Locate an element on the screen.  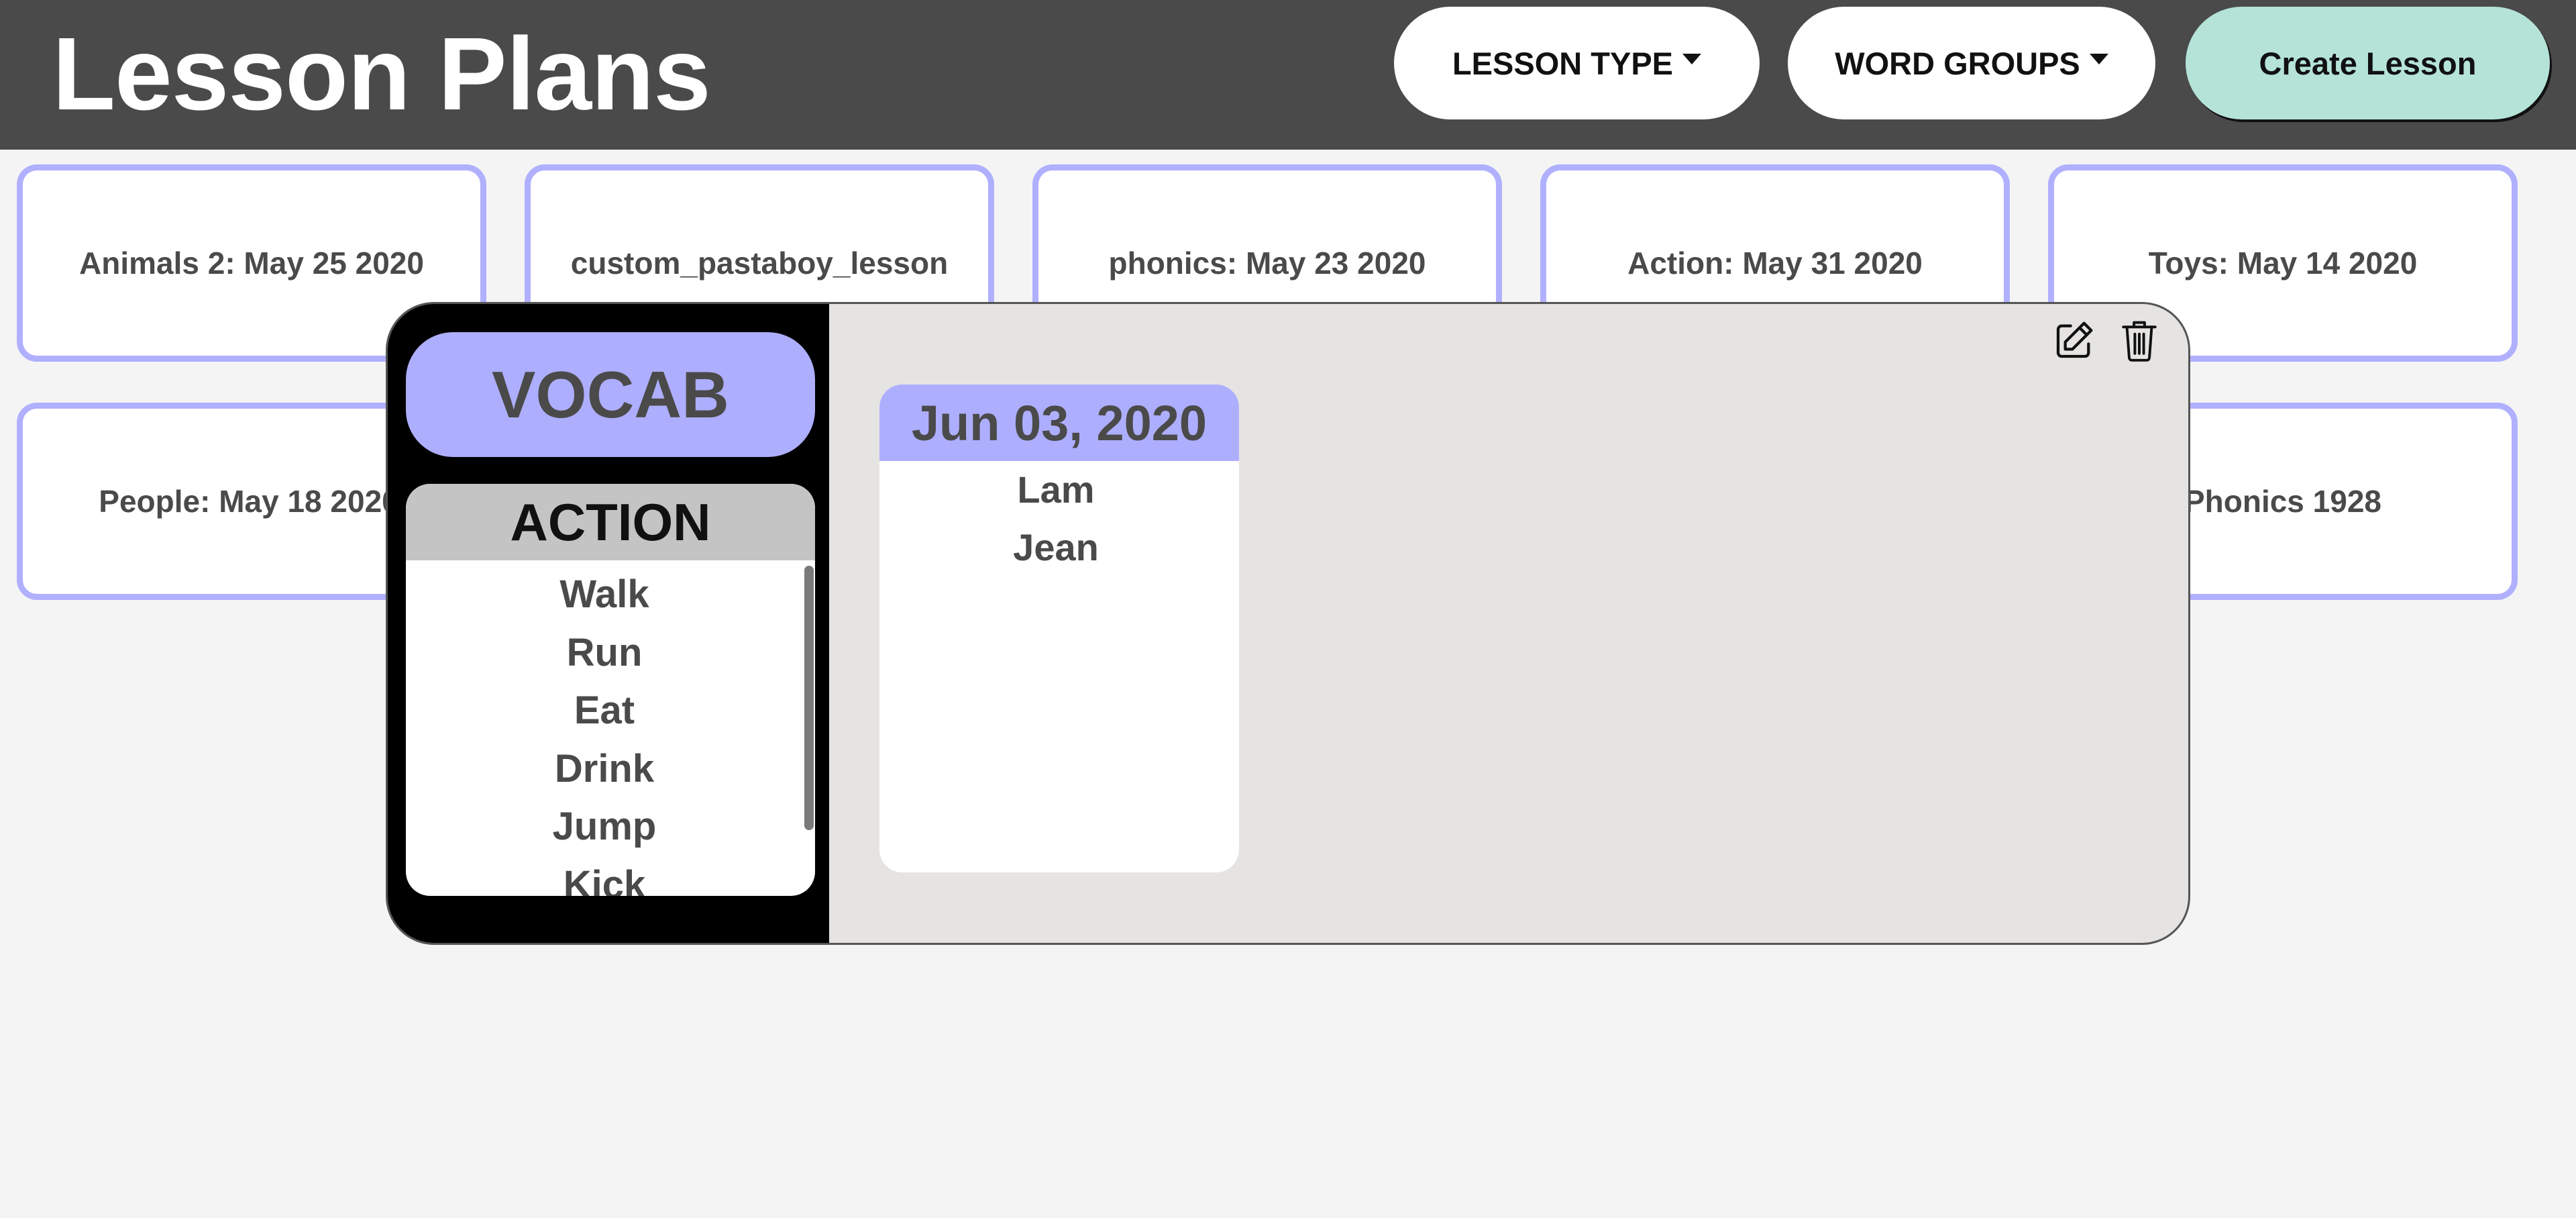
list-item: Jump is located at coordinates (604, 827).